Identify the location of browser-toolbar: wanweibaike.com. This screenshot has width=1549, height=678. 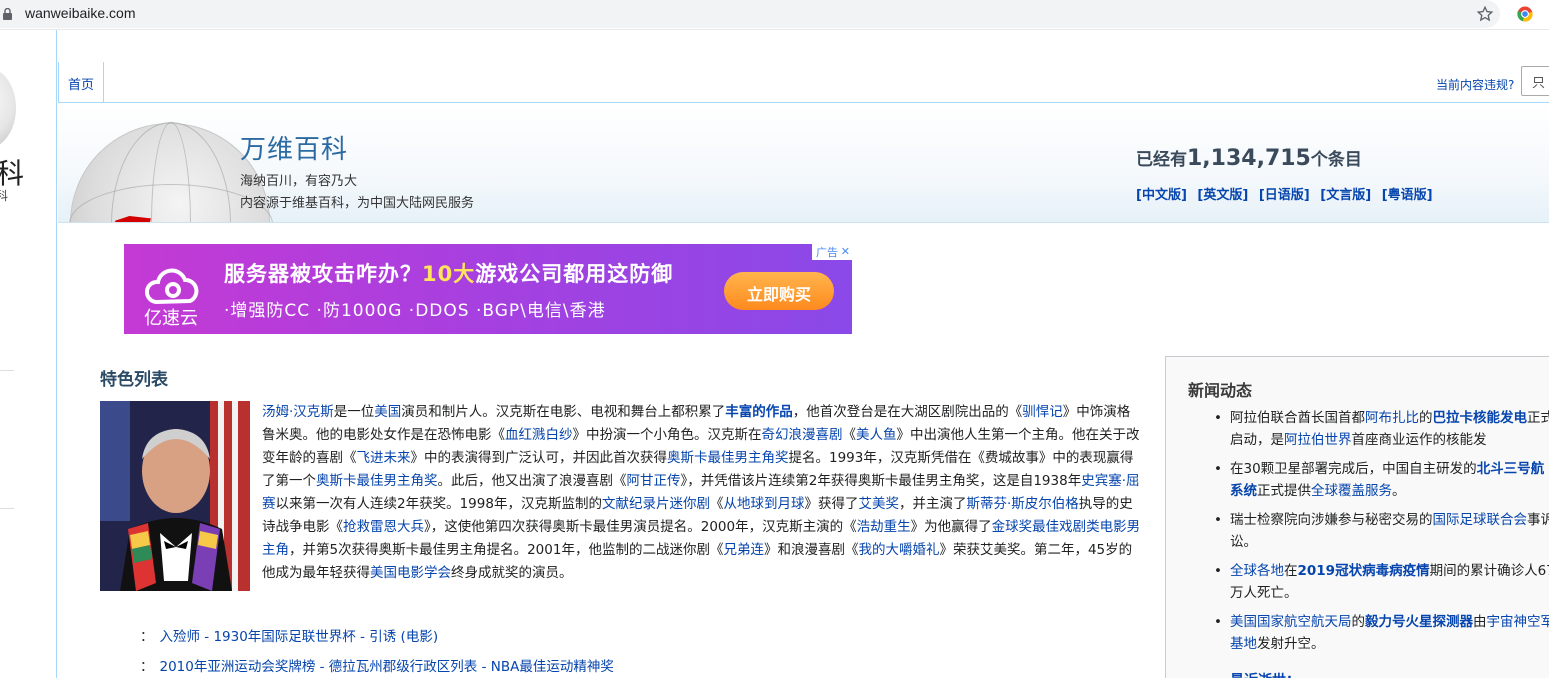
(774, 15).